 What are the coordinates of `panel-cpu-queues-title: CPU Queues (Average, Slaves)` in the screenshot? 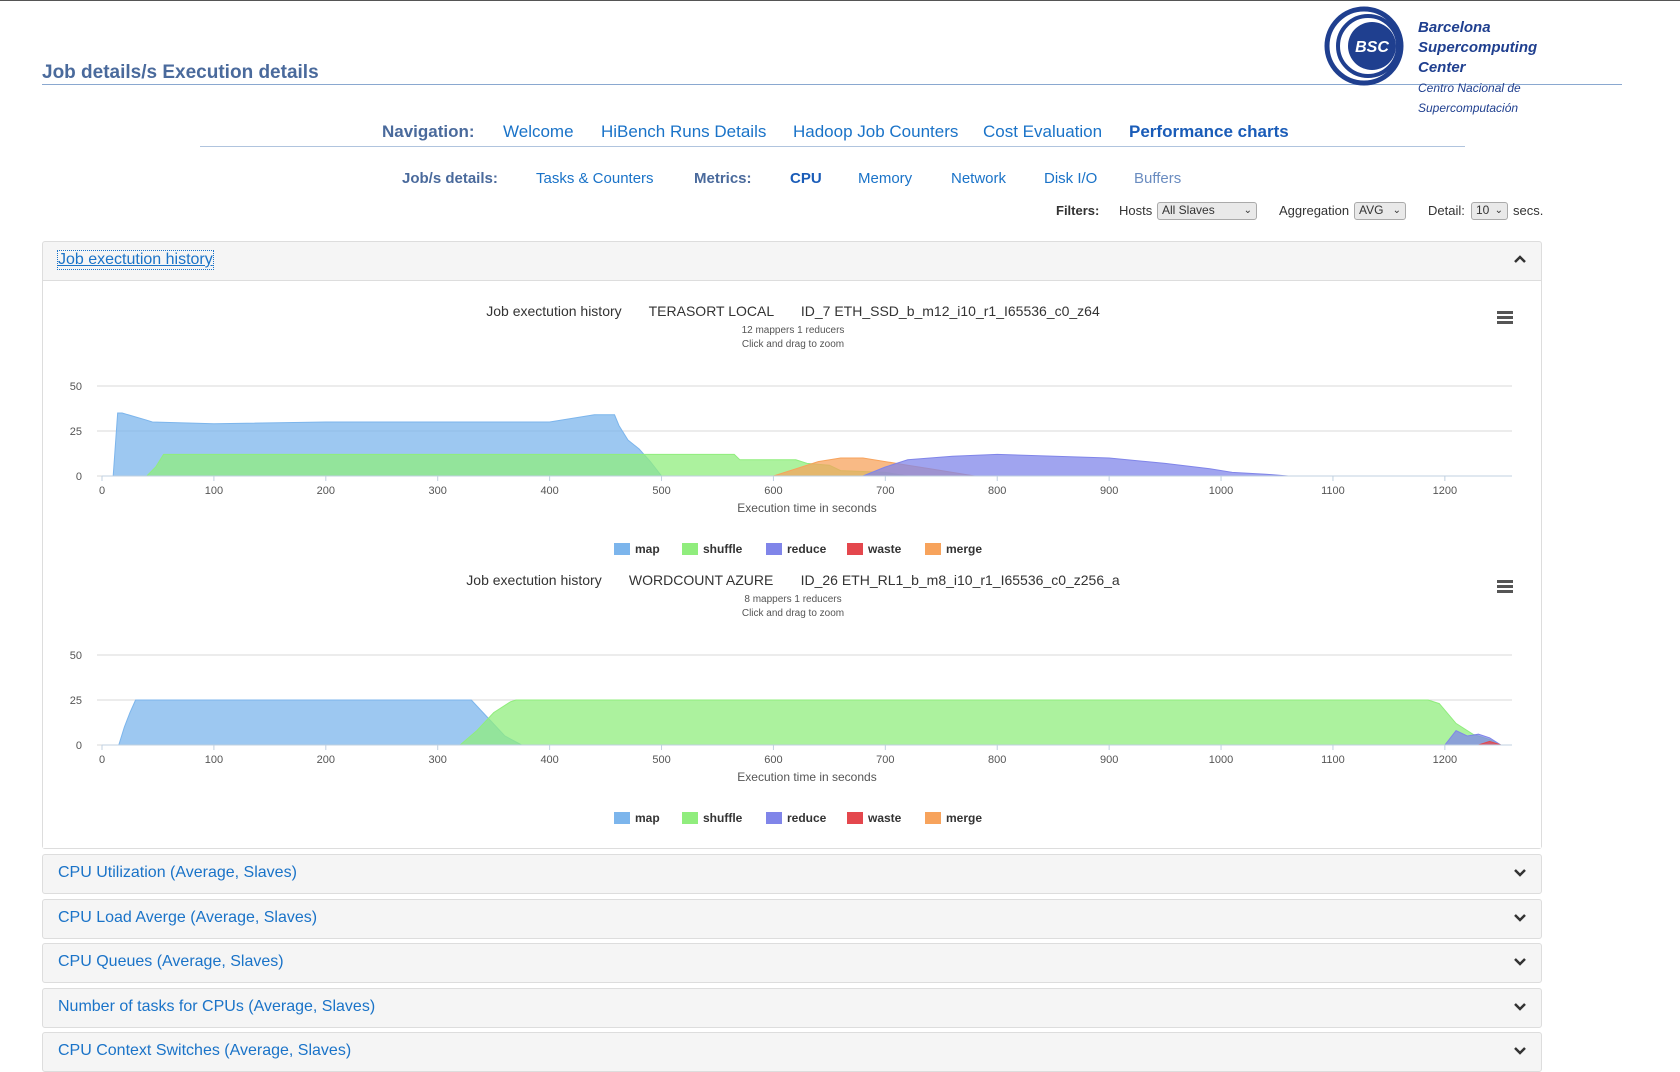 It's located at (171, 962).